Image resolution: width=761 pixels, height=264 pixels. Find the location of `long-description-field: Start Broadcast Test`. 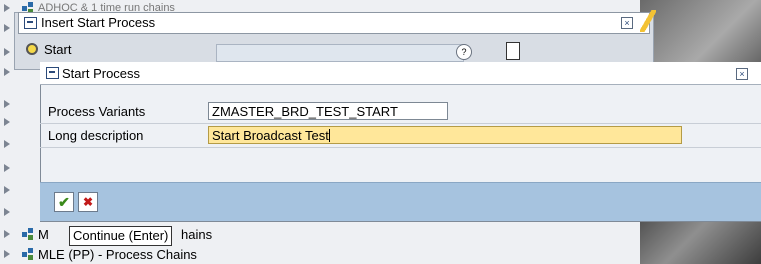

long-description-field: Start Broadcast Test is located at coordinates (445, 135).